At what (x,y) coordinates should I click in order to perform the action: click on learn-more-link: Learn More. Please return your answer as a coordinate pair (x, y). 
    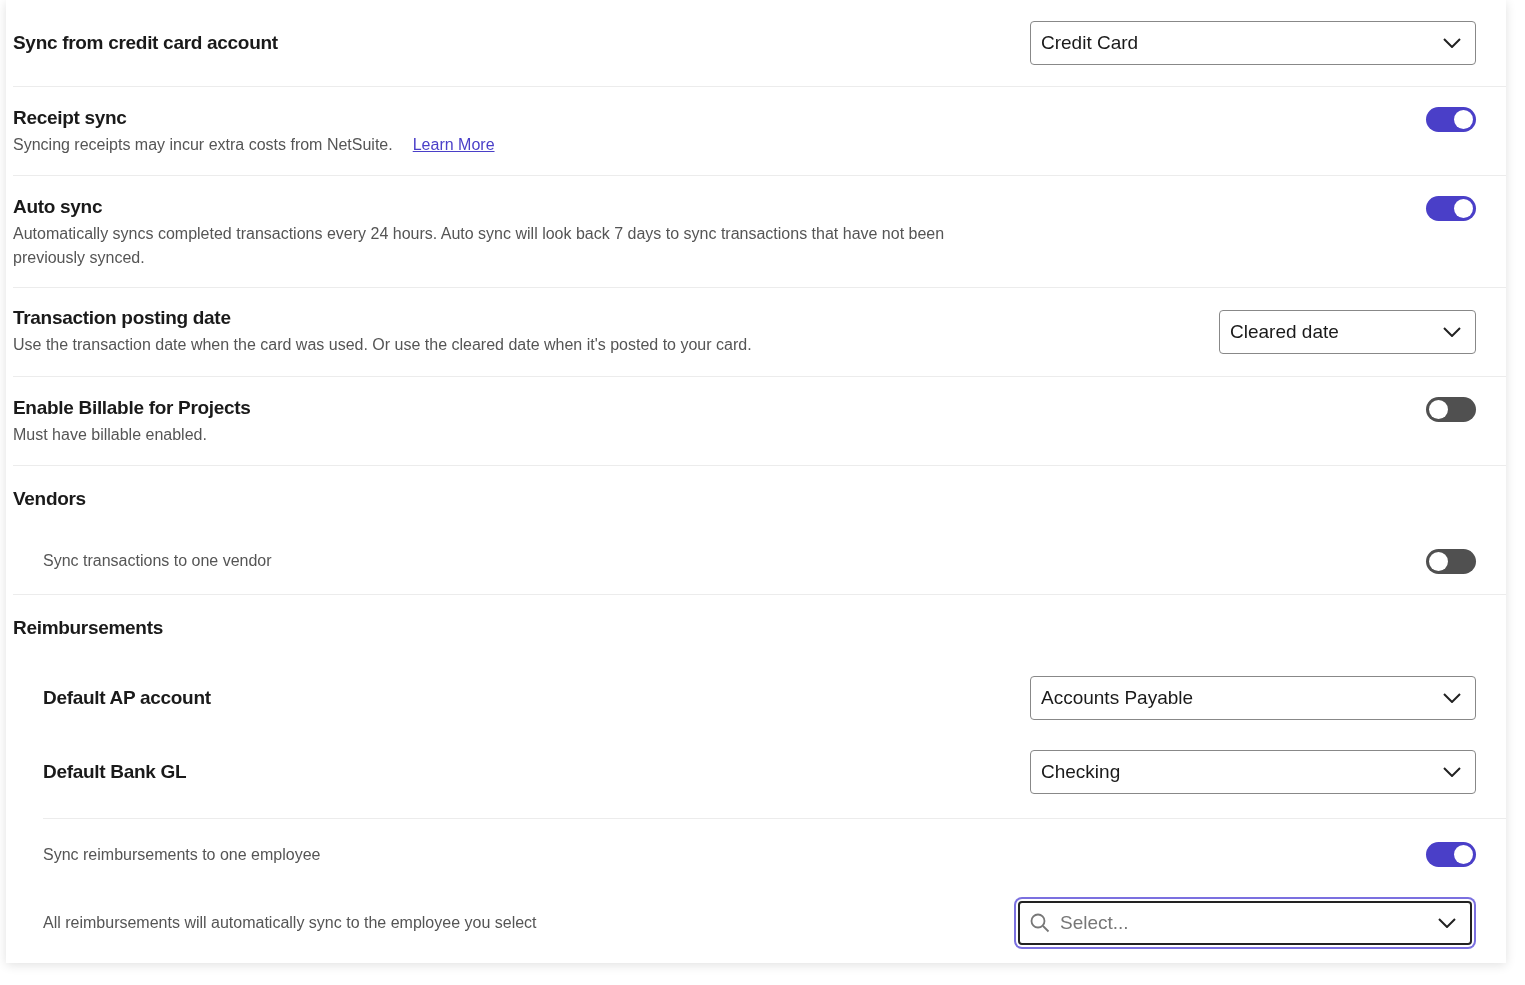
    Looking at the image, I should click on (453, 145).